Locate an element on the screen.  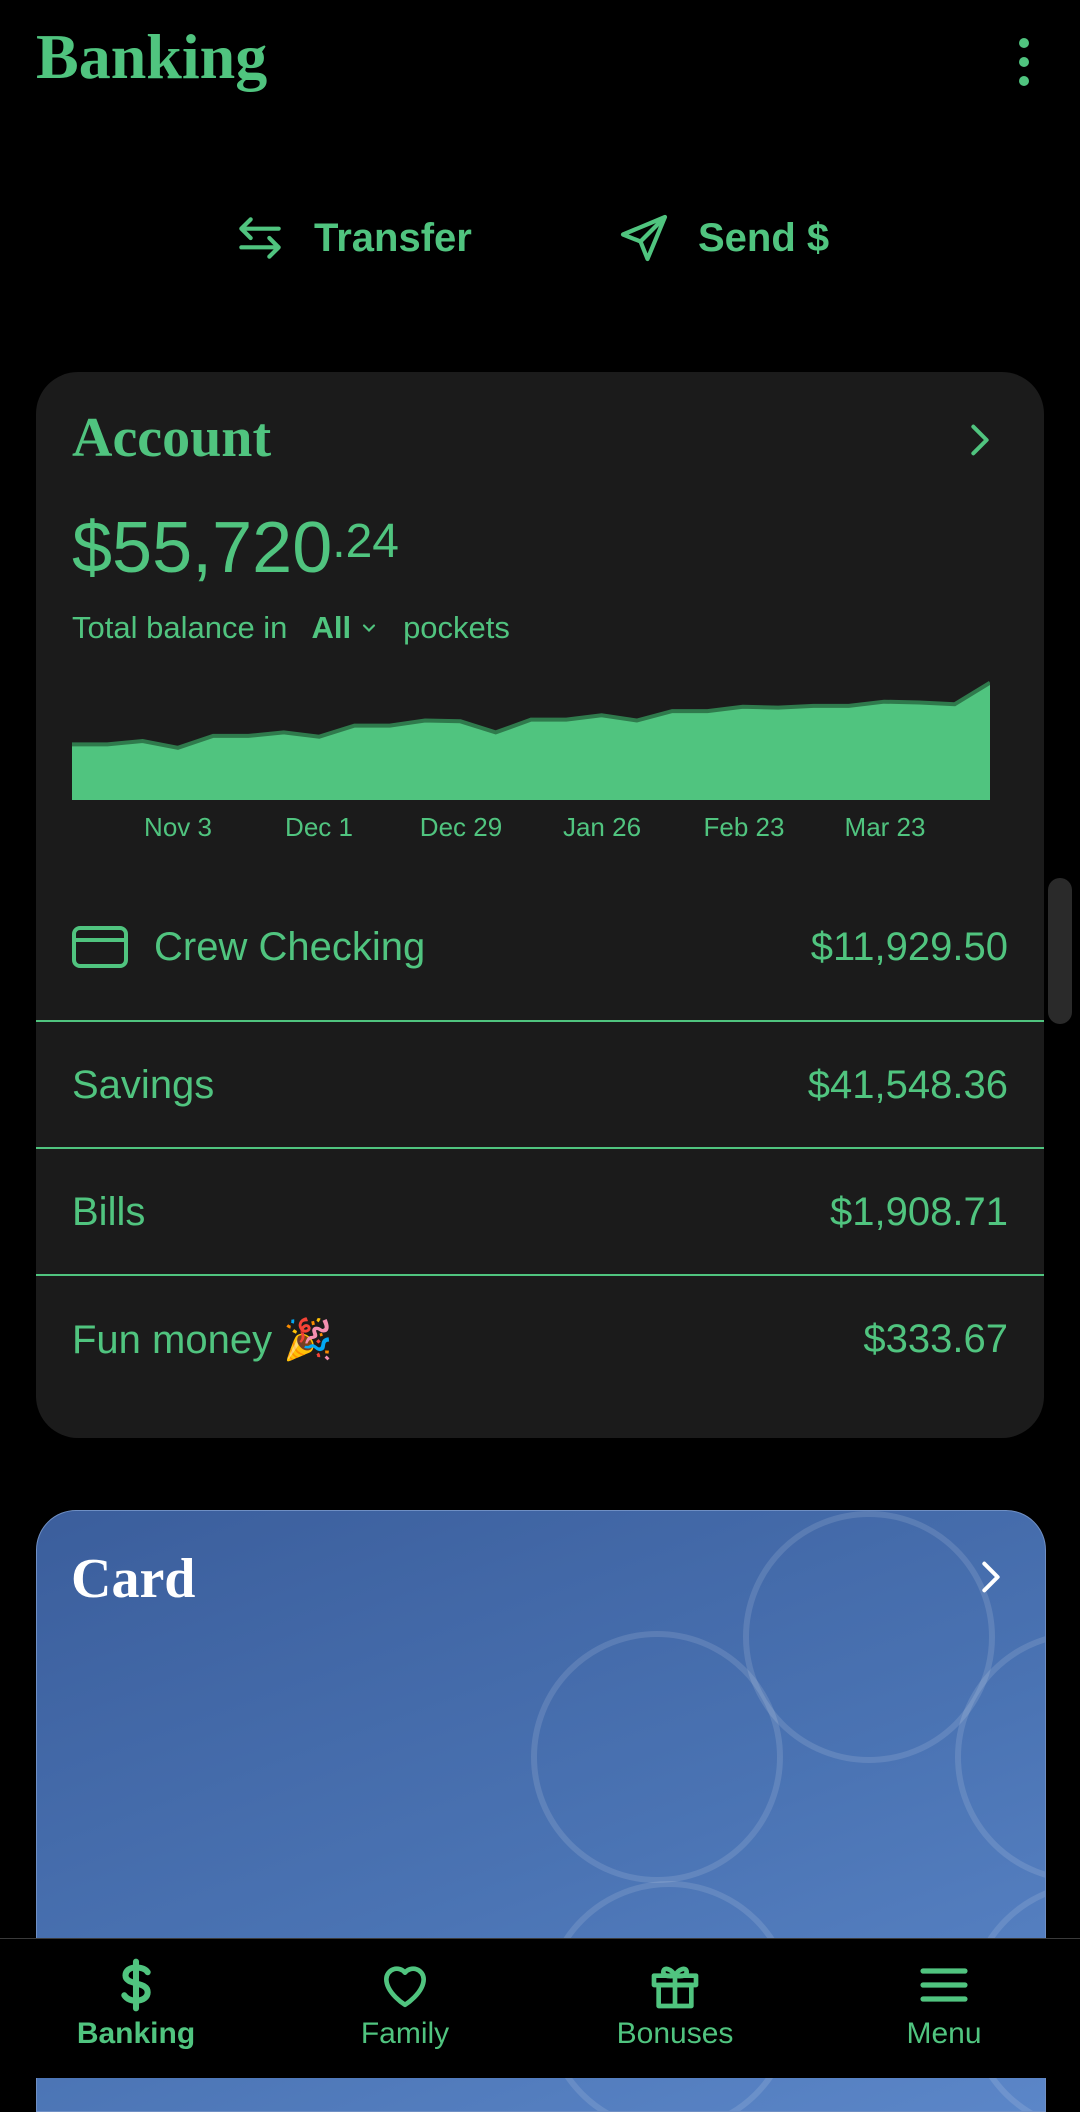
nav-banking: Banking is located at coordinates (136, 2004).